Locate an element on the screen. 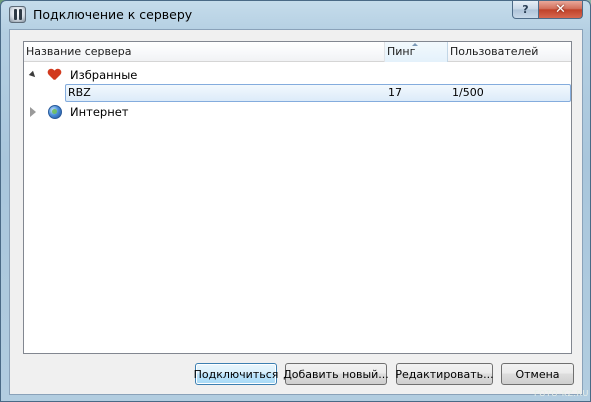  connect-button: Подключиться is located at coordinates (236, 374).